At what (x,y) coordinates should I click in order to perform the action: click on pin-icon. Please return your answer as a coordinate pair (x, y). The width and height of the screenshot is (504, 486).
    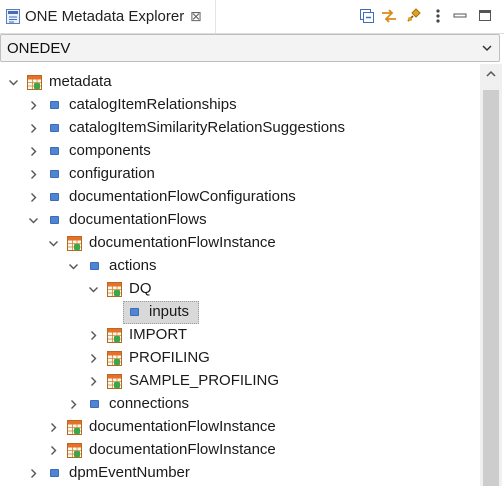
    Looking at the image, I should click on (413, 16).